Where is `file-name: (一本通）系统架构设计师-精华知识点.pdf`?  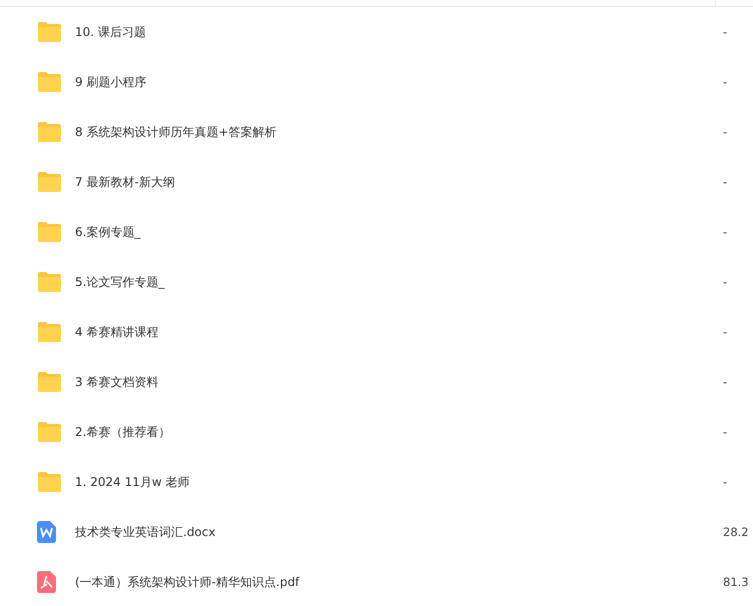 file-name: (一本通）系统架构设计师-精华知识点.pdf is located at coordinates (399, 582).